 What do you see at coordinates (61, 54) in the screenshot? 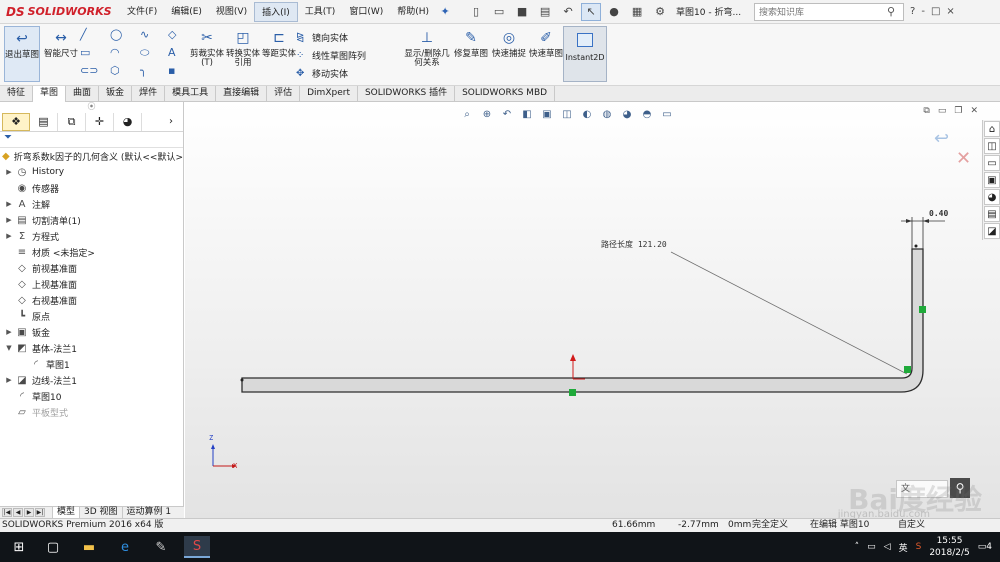
I see `smart-dimension-button: ↔ 智能尺寸` at bounding box center [61, 54].